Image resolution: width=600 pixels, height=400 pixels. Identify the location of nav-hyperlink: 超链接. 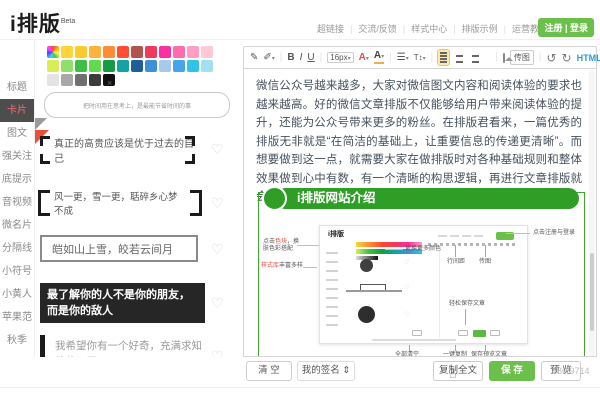
(330, 28).